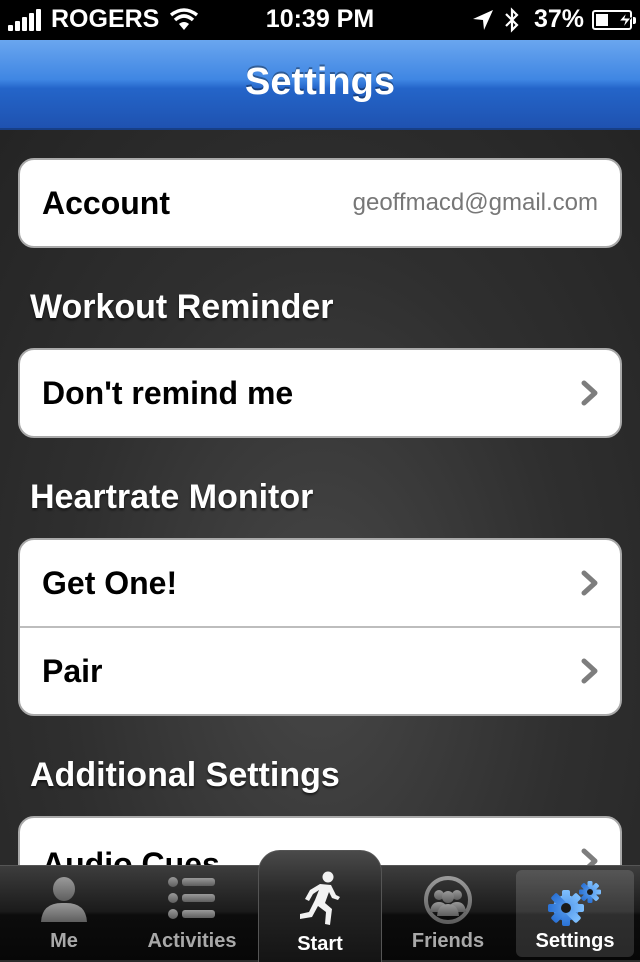  Describe the element at coordinates (106, 202) in the screenshot. I see `account-label: Account` at that location.